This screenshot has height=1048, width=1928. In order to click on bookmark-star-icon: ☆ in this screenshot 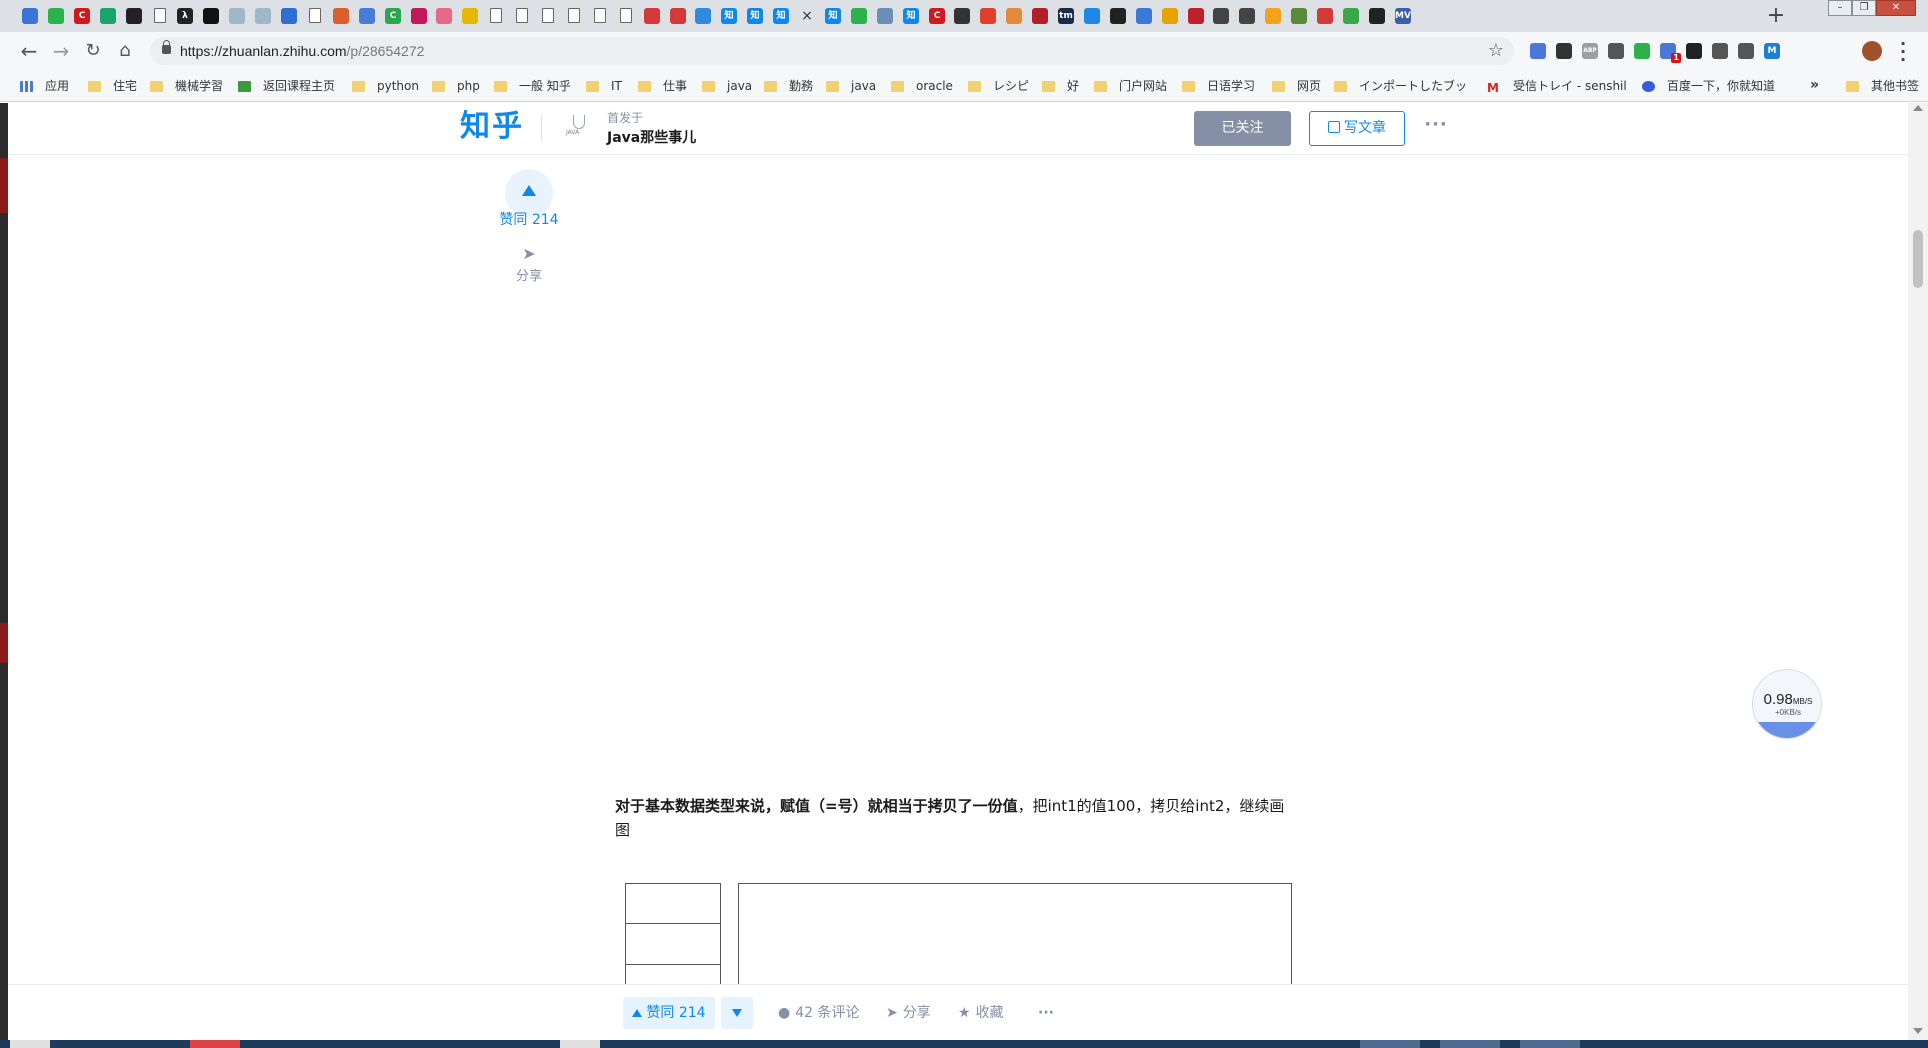, I will do `click(1496, 51)`.